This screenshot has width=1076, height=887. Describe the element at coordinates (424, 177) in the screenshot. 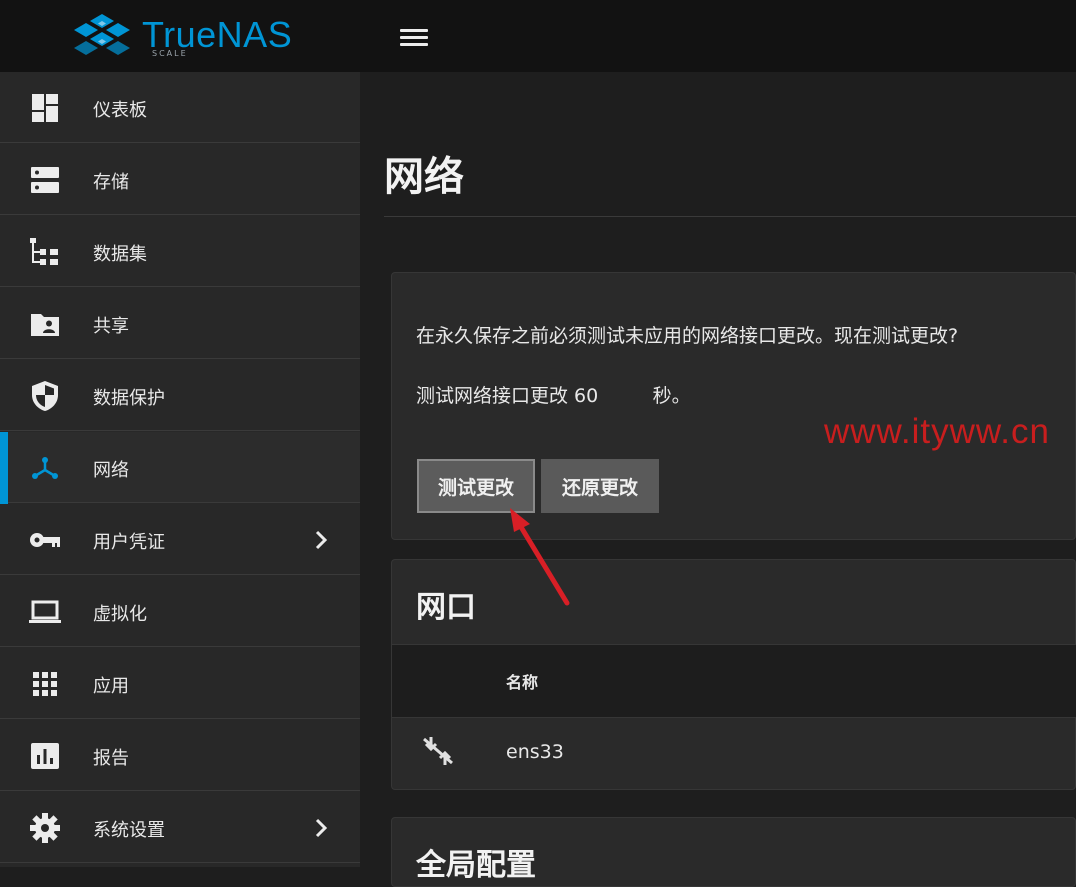

I see `page-title: 网络` at that location.